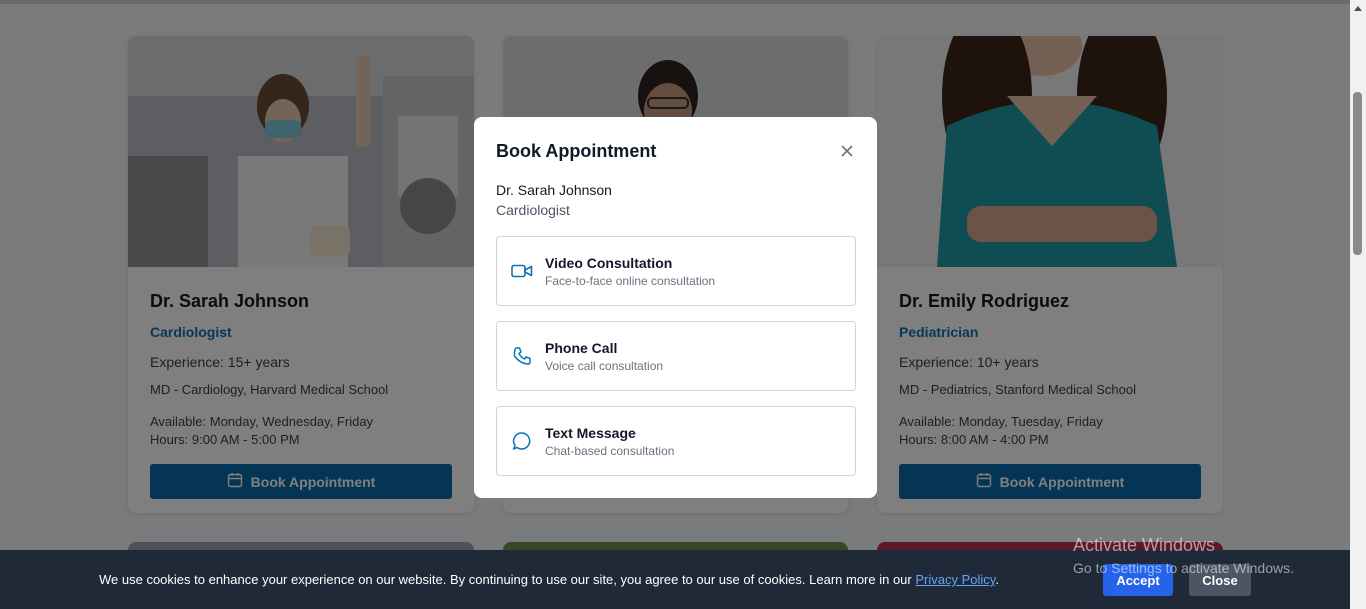  Describe the element at coordinates (533, 210) in the screenshot. I see `modal-doctor-specialty: Cardiologist` at that location.